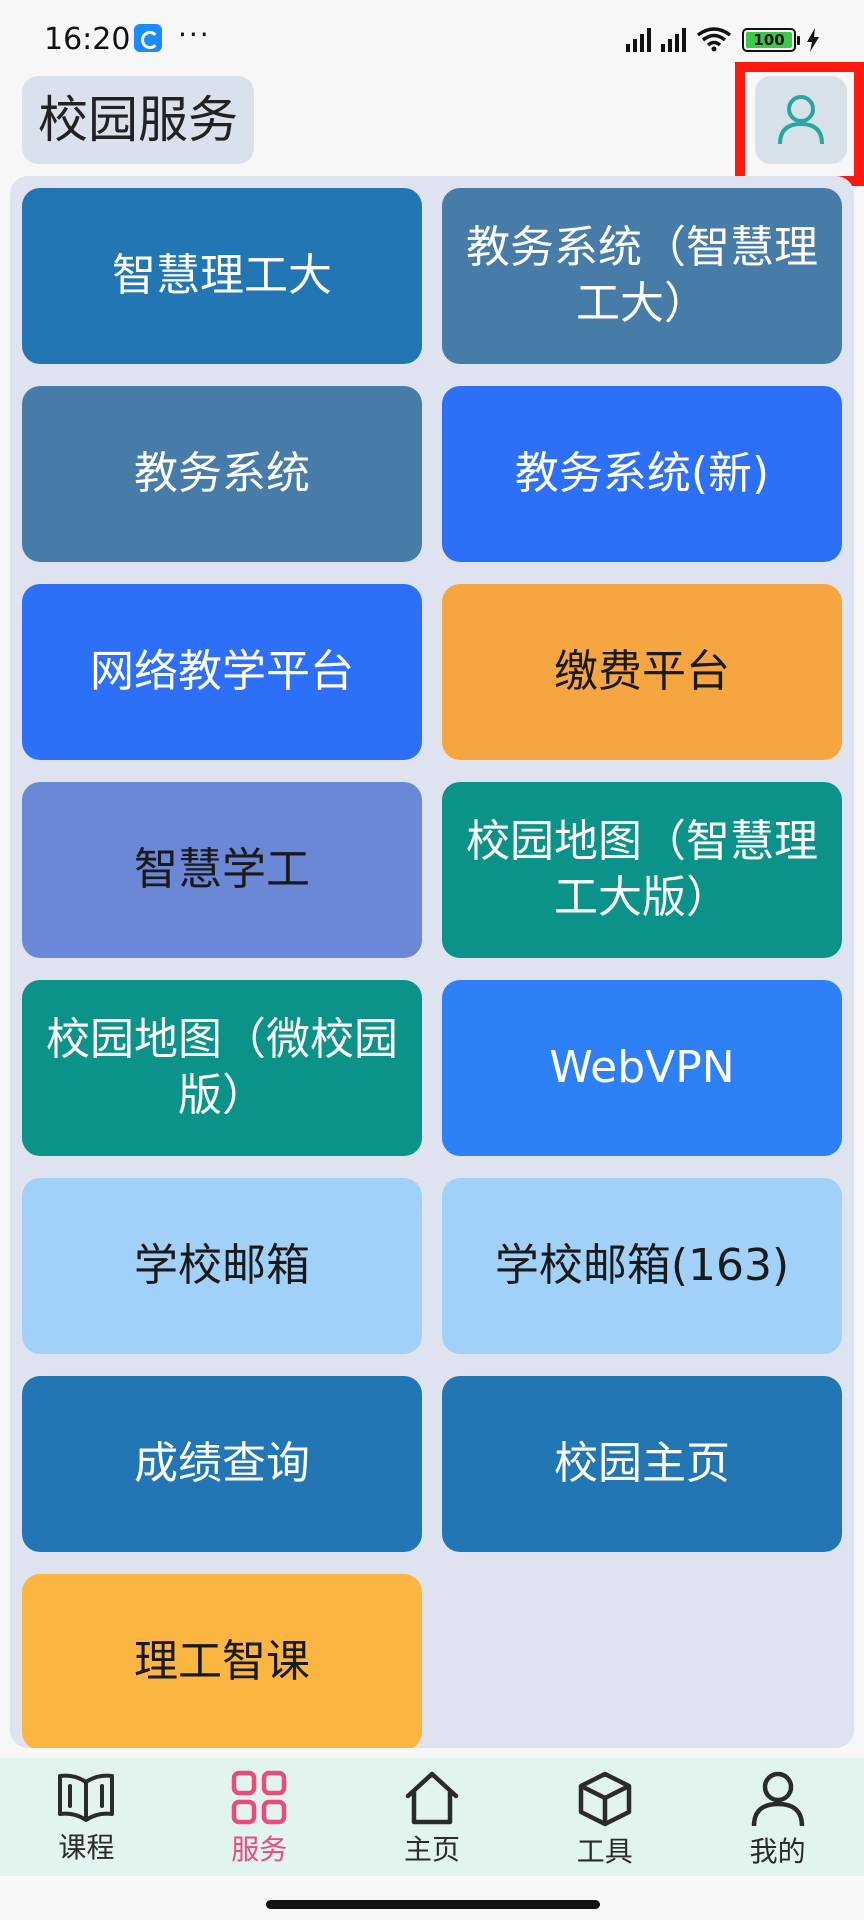 The height and width of the screenshot is (1920, 864). What do you see at coordinates (259, 1849) in the screenshot?
I see `nav-label: 服务` at bounding box center [259, 1849].